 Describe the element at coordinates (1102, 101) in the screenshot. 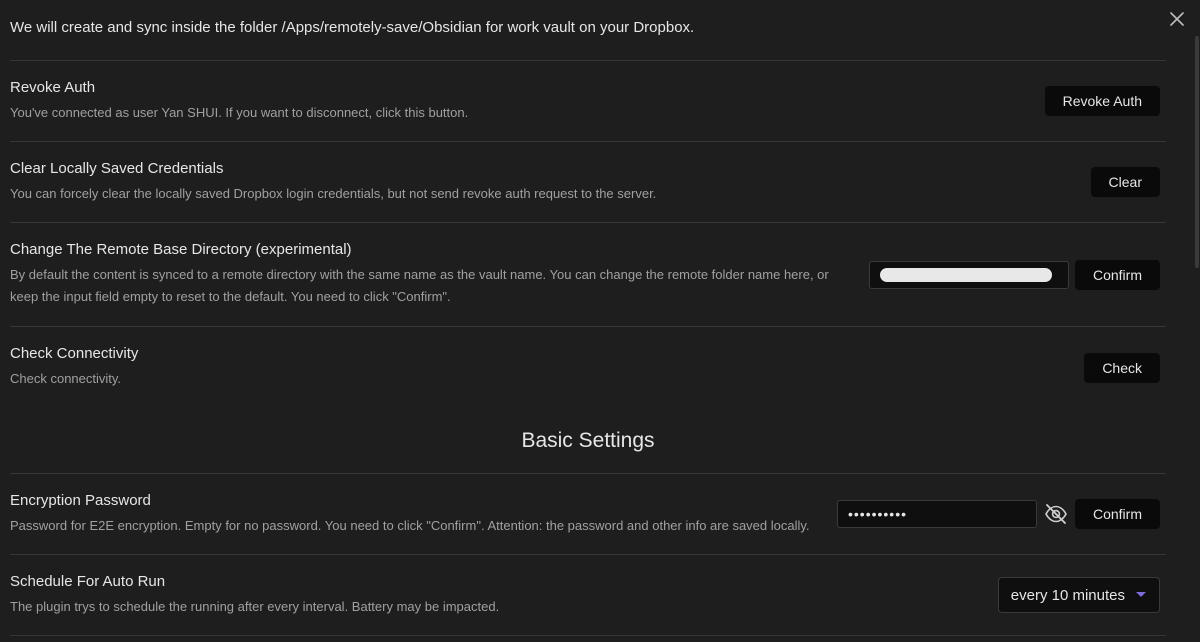

I see `revoke-auth-button: Revoke Auth` at that location.